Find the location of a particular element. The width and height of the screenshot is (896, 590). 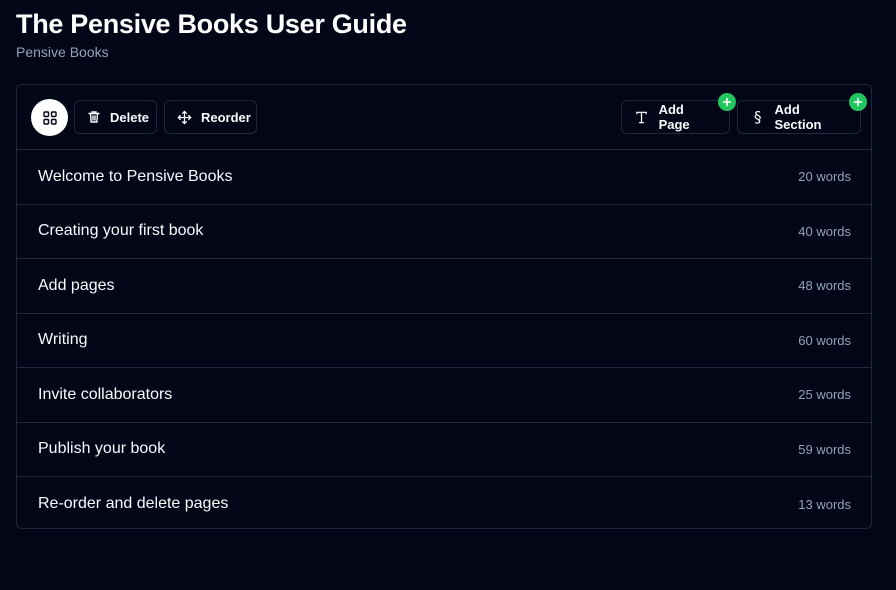

word-count: 13 words is located at coordinates (824, 504).